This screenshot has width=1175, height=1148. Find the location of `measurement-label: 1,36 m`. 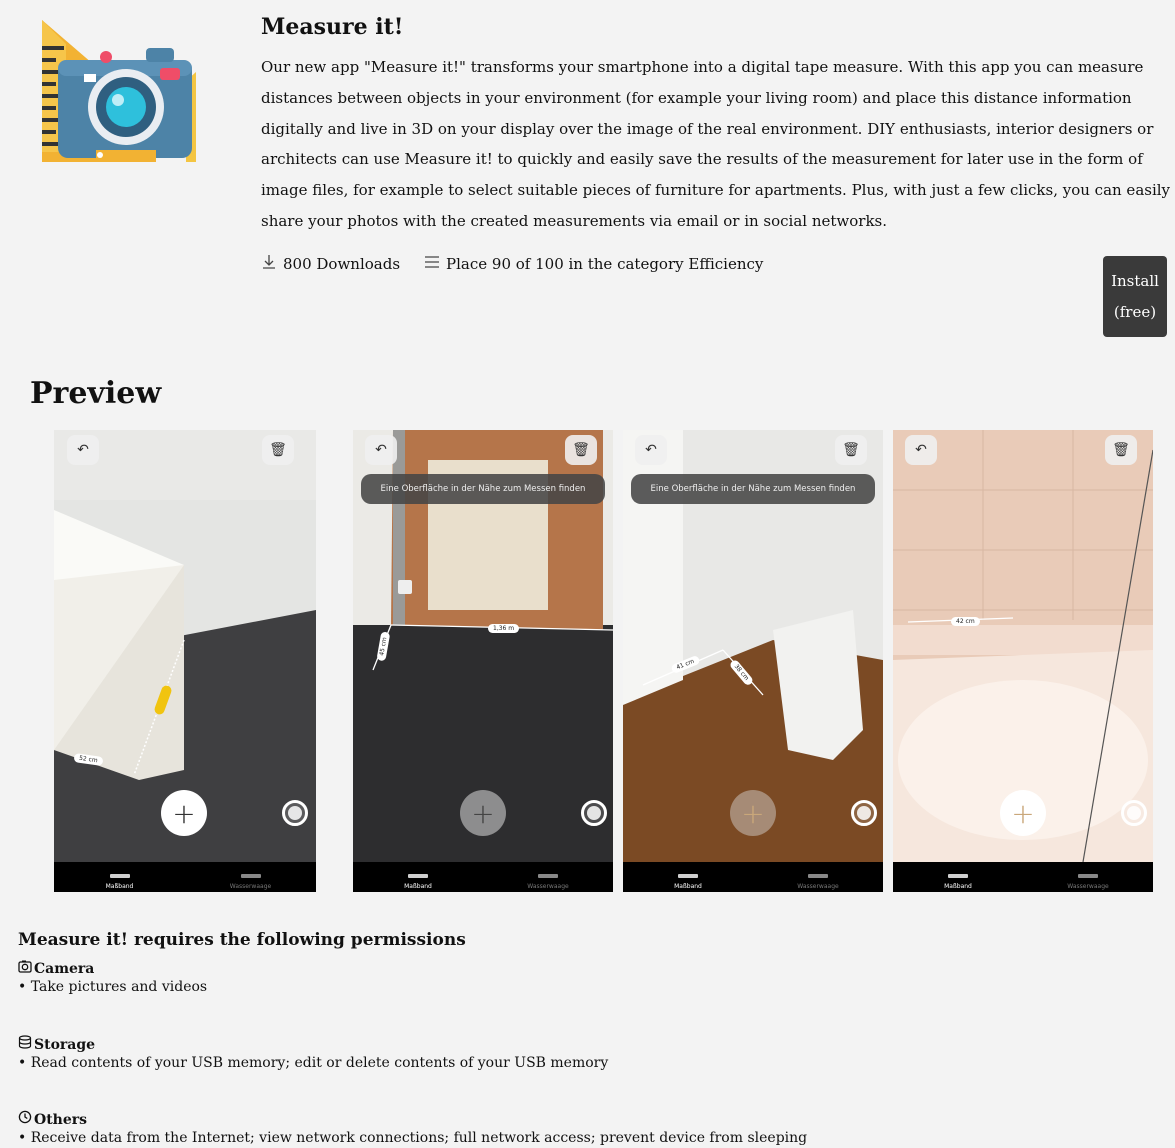

measurement-label: 1,36 m is located at coordinates (504, 628).